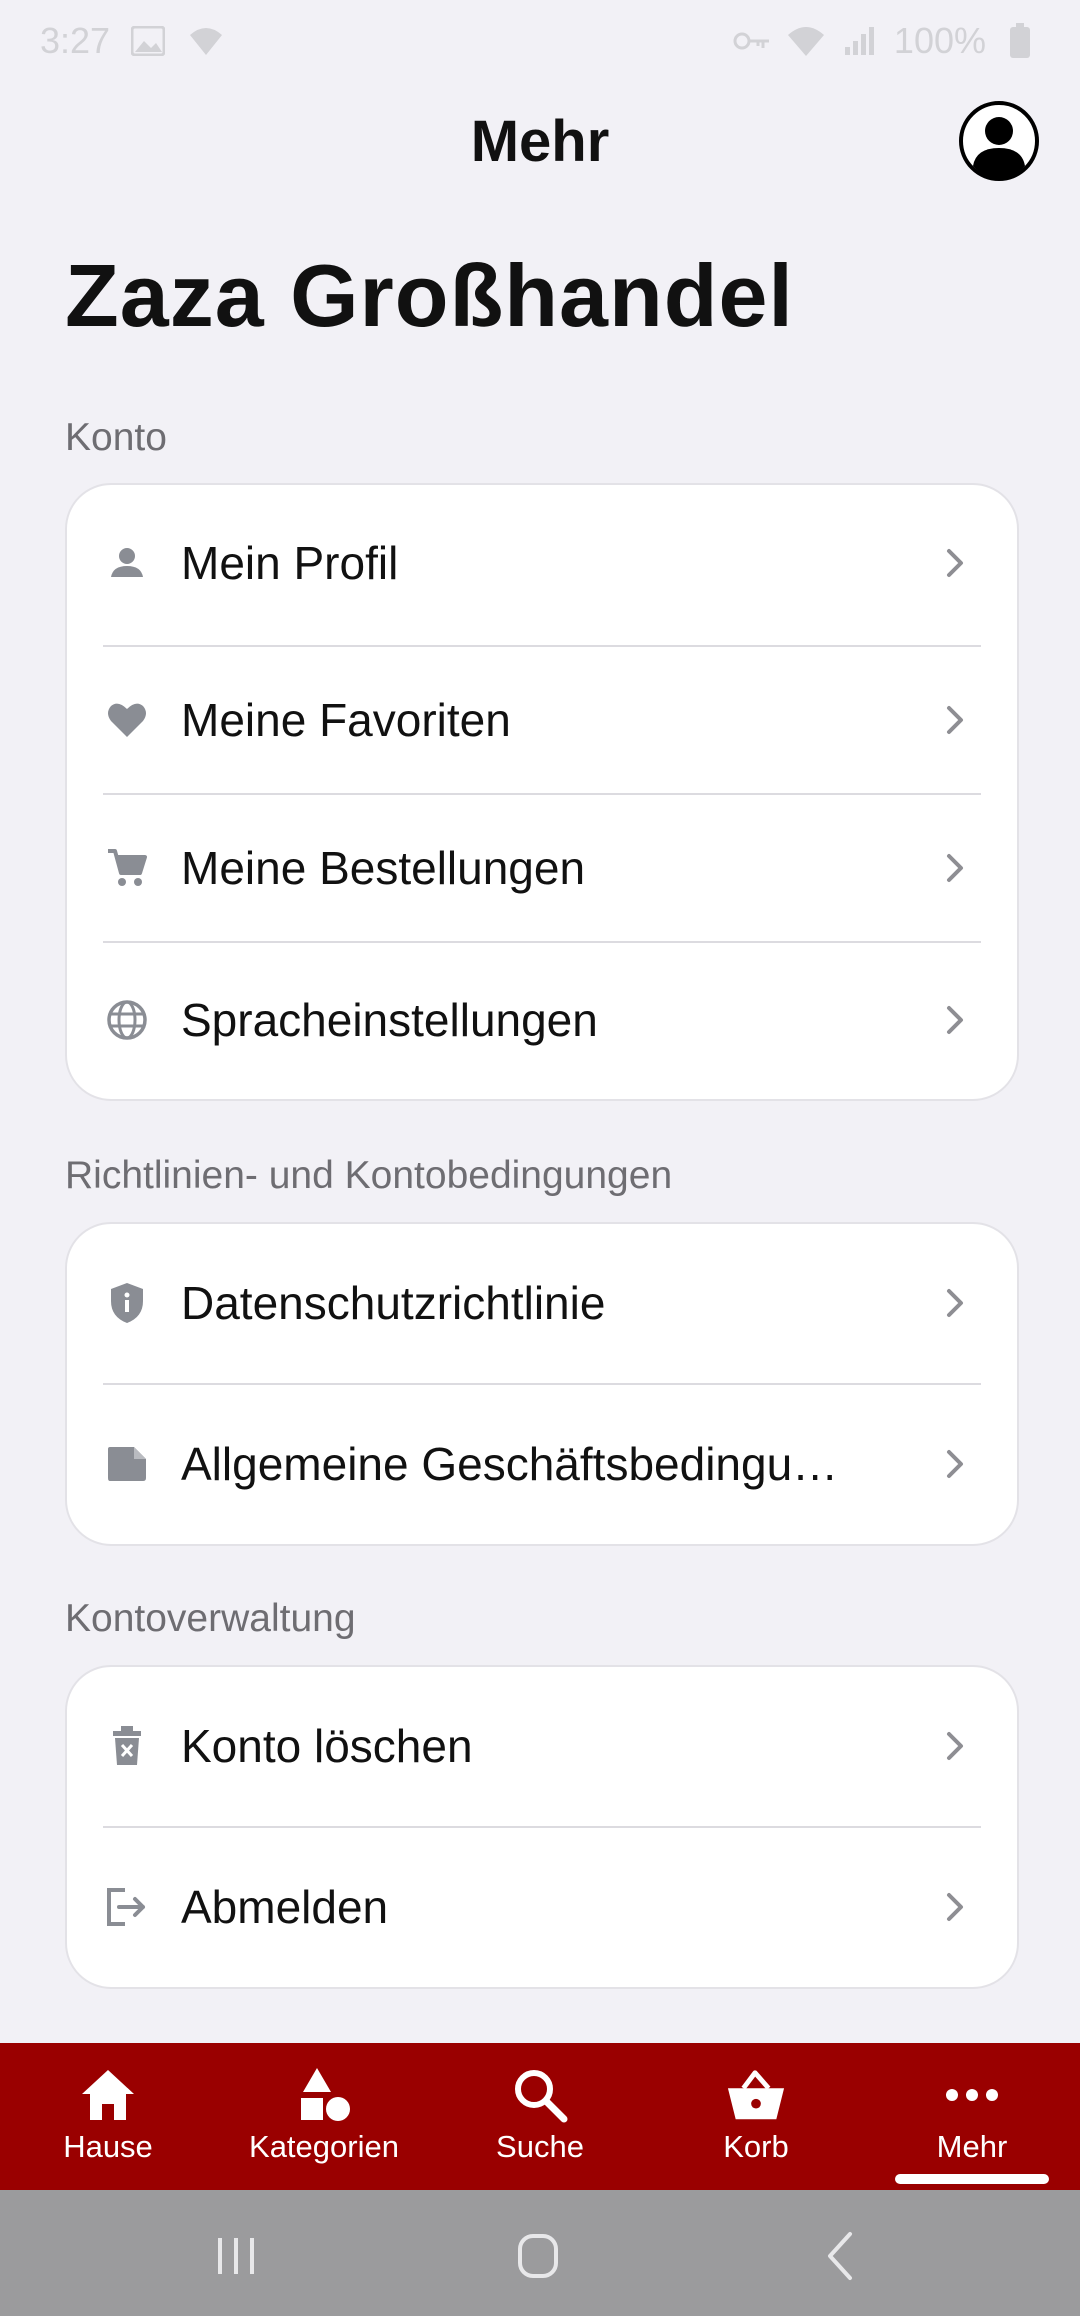 This screenshot has height=2316, width=1080. Describe the element at coordinates (116, 437) in the screenshot. I see `section-label-konto: Konto` at that location.